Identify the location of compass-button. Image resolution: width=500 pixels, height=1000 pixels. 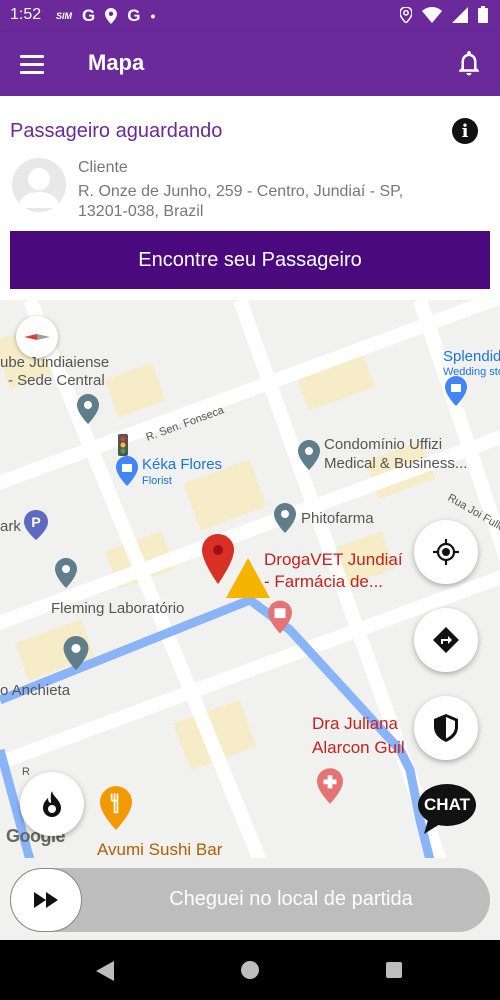
(37, 337).